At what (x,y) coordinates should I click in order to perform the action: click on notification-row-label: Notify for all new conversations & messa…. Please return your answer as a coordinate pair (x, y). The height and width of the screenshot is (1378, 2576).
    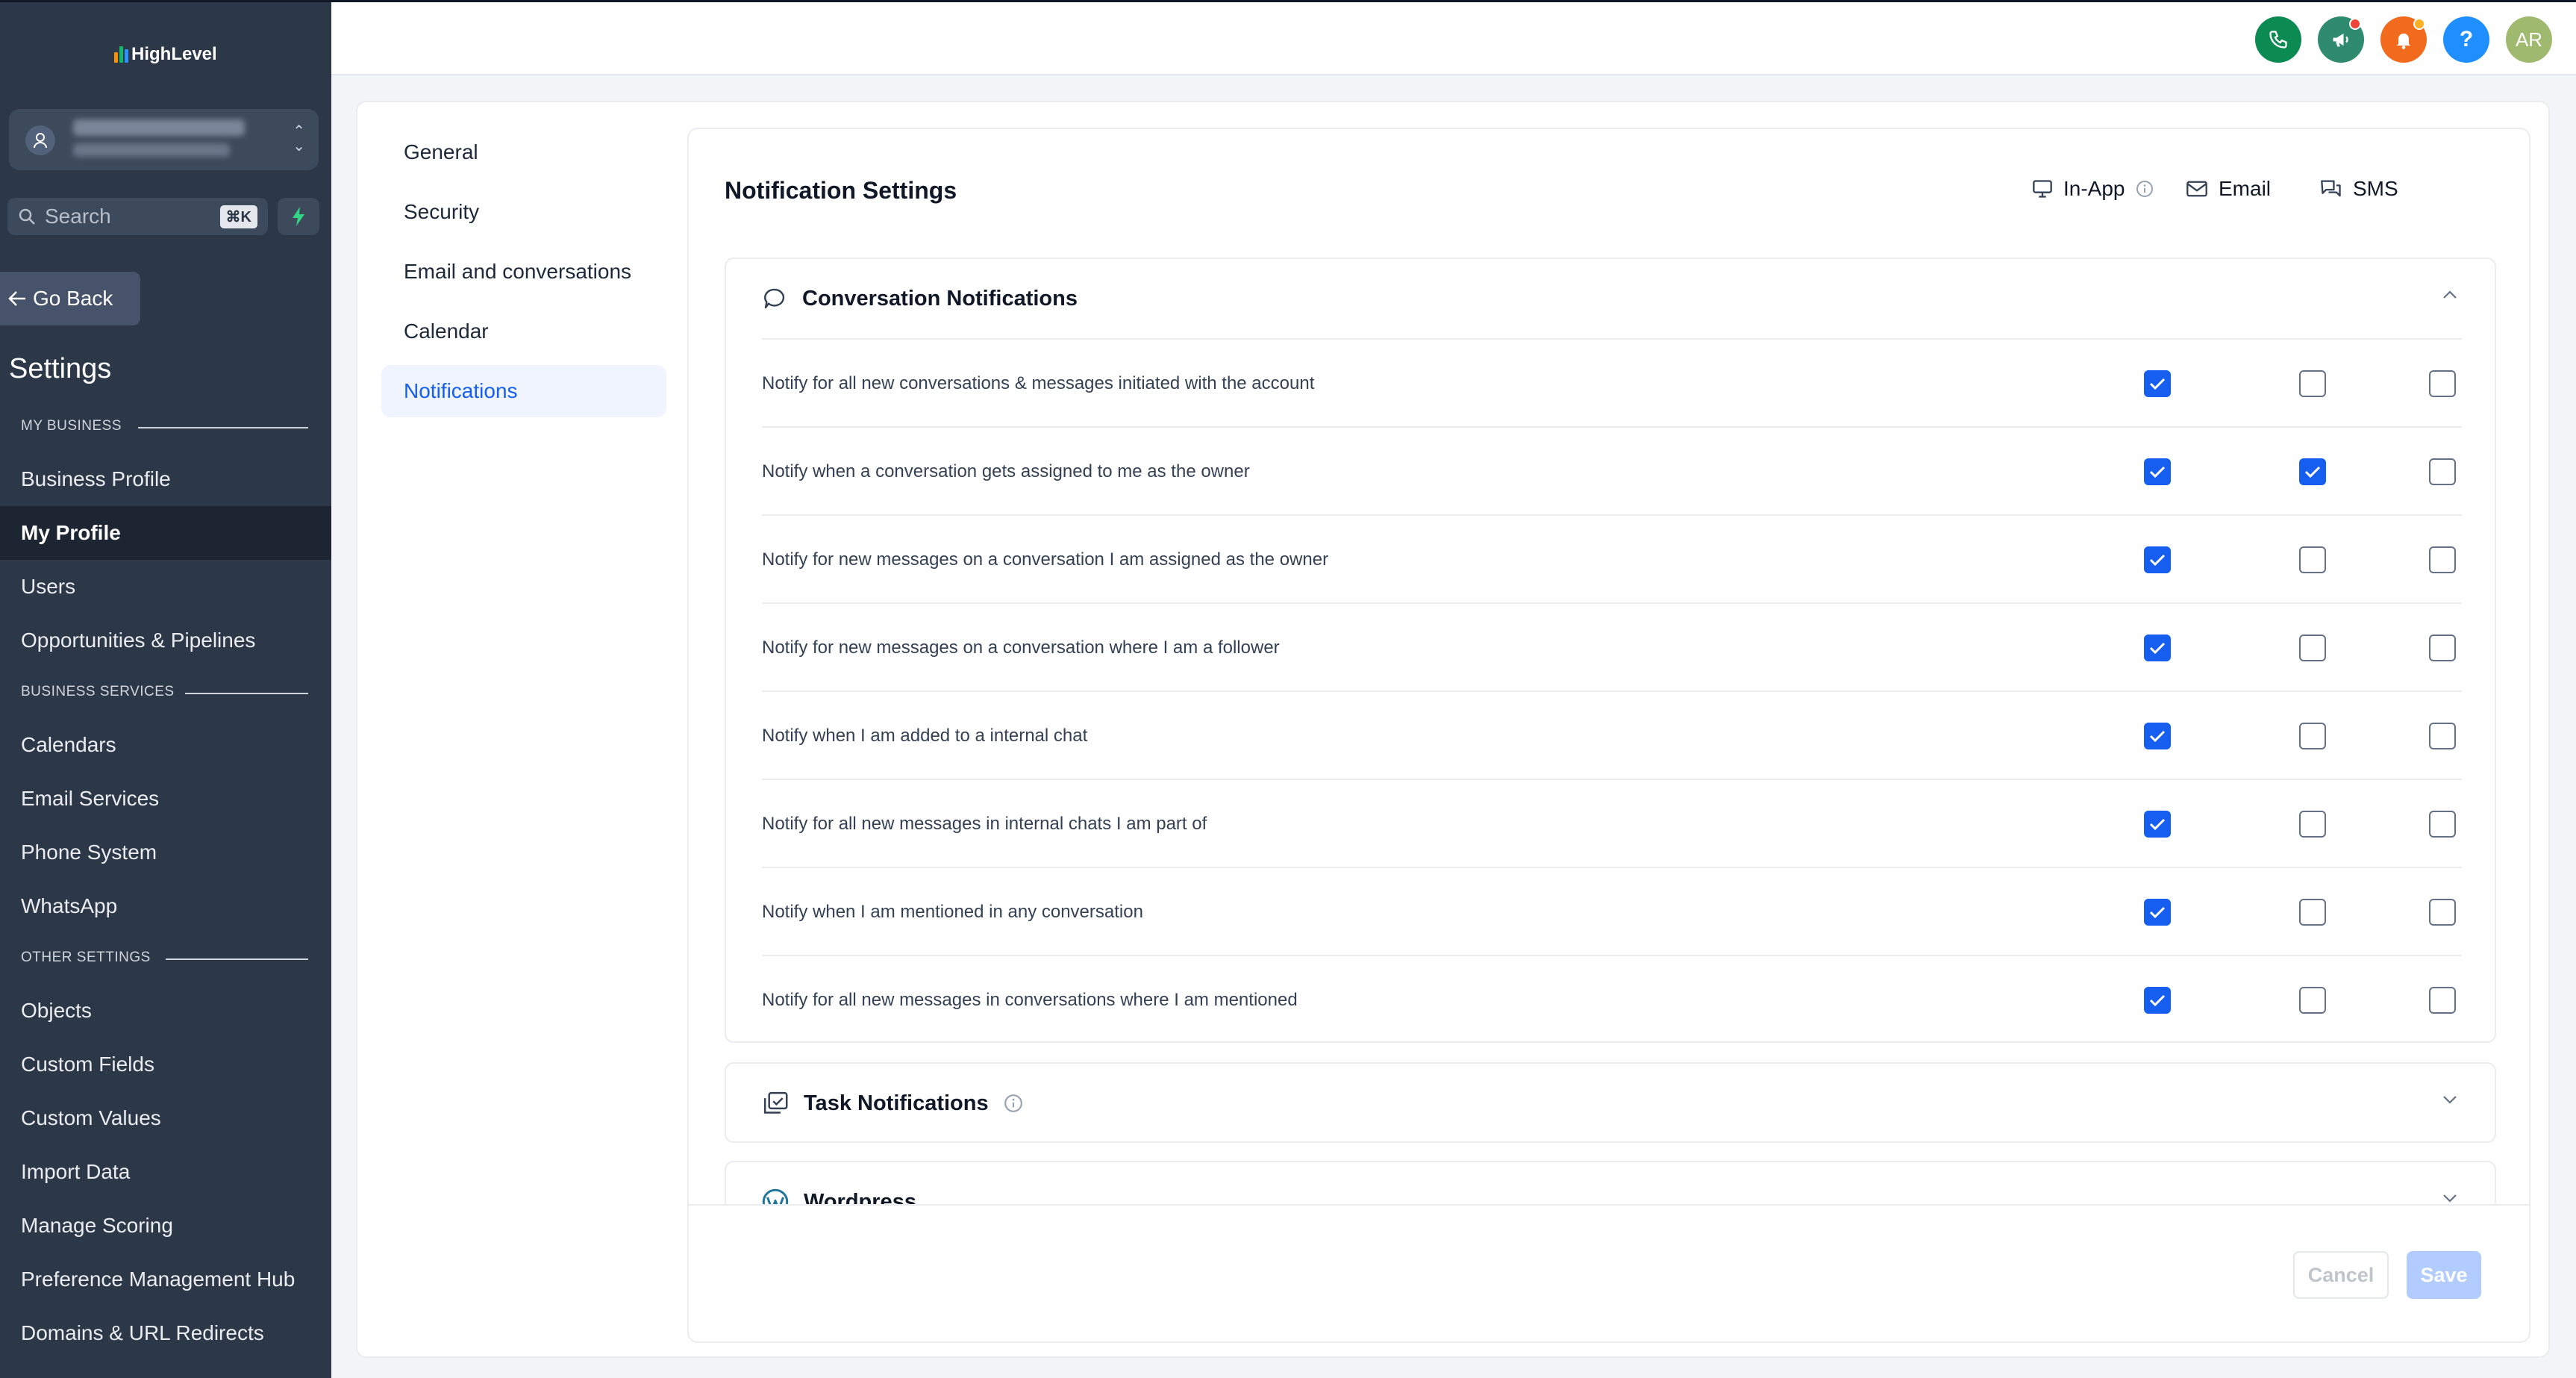
    Looking at the image, I should click on (1038, 383).